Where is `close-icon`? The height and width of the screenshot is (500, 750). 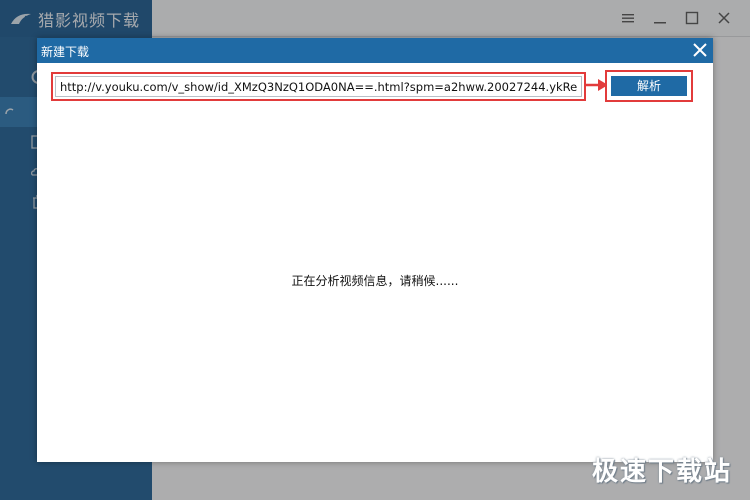 close-icon is located at coordinates (700, 50).